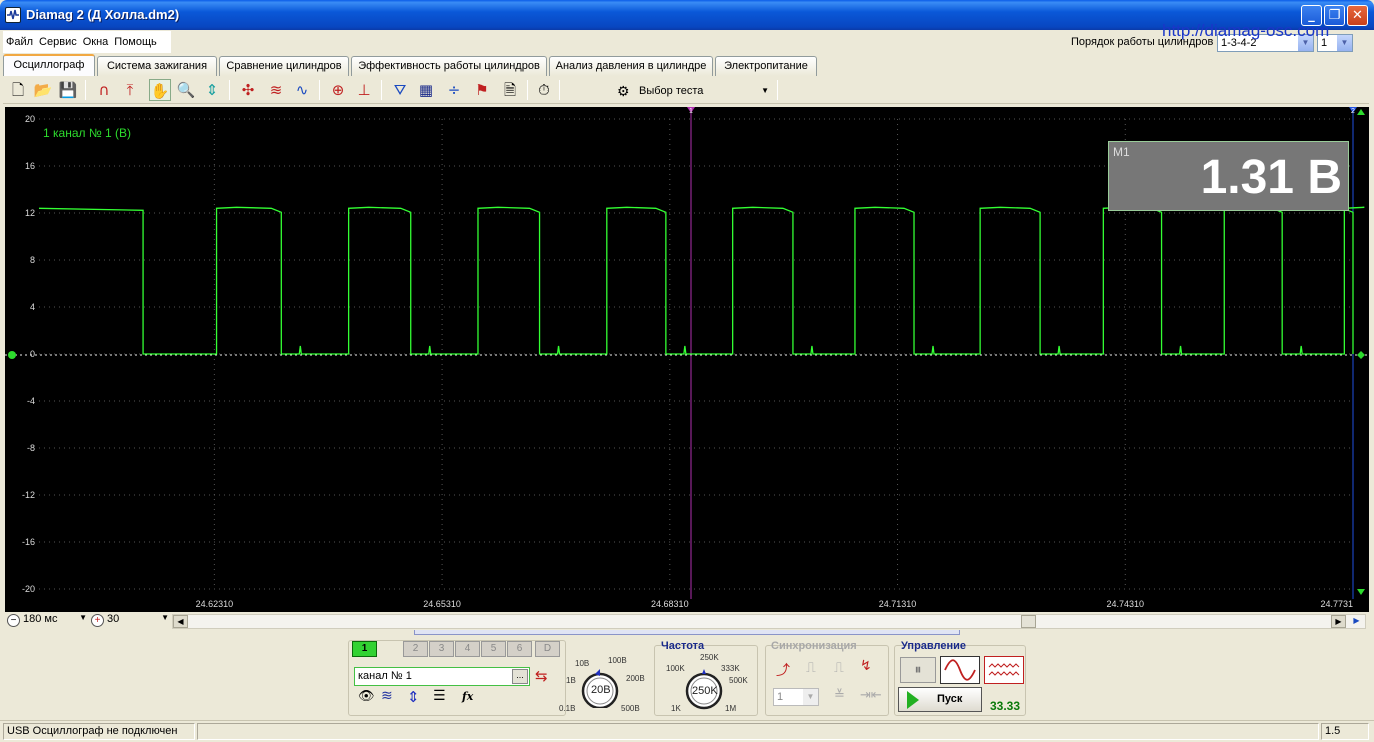 The height and width of the screenshot is (742, 1374). Describe the element at coordinates (950, 699) in the screenshot. I see `run-label: Пуск` at that location.